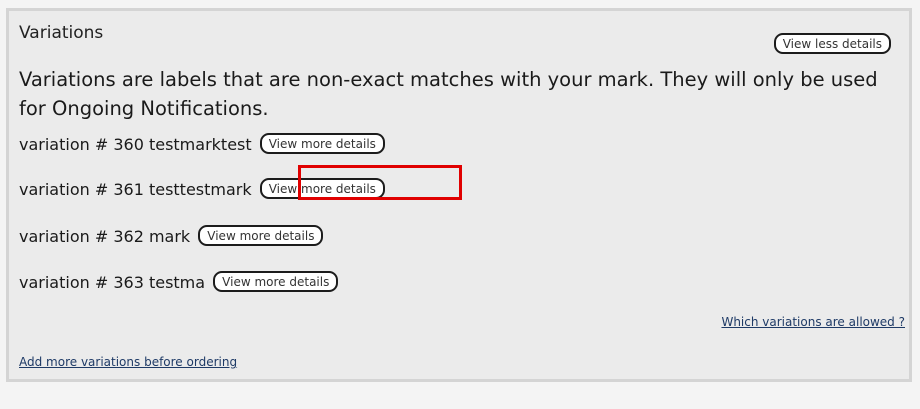 This screenshot has height=409, width=920. What do you see at coordinates (832, 43) in the screenshot?
I see `view-less-details-button: View less details` at bounding box center [832, 43].